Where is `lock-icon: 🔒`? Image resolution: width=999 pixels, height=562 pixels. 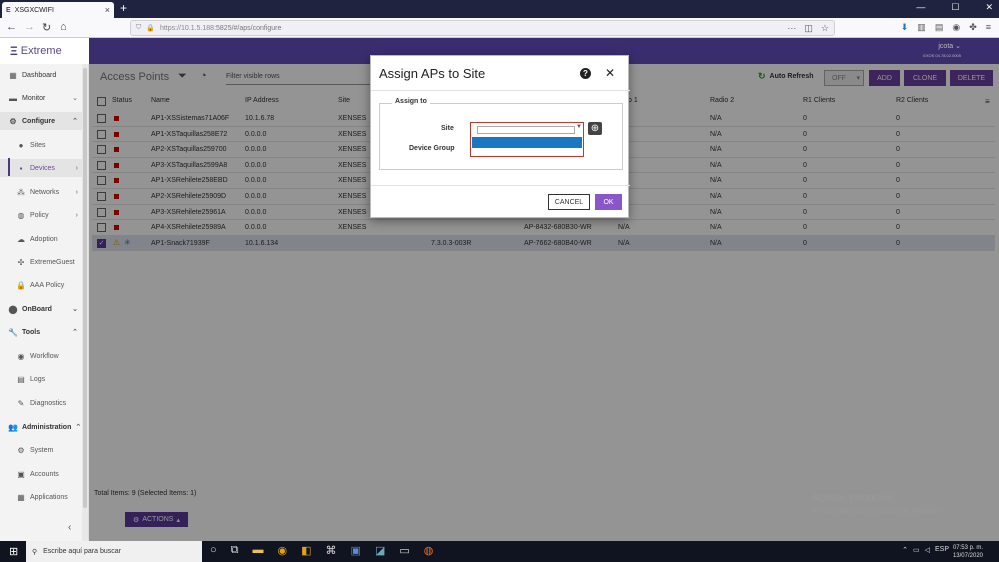 lock-icon: 🔒 is located at coordinates (21, 285).